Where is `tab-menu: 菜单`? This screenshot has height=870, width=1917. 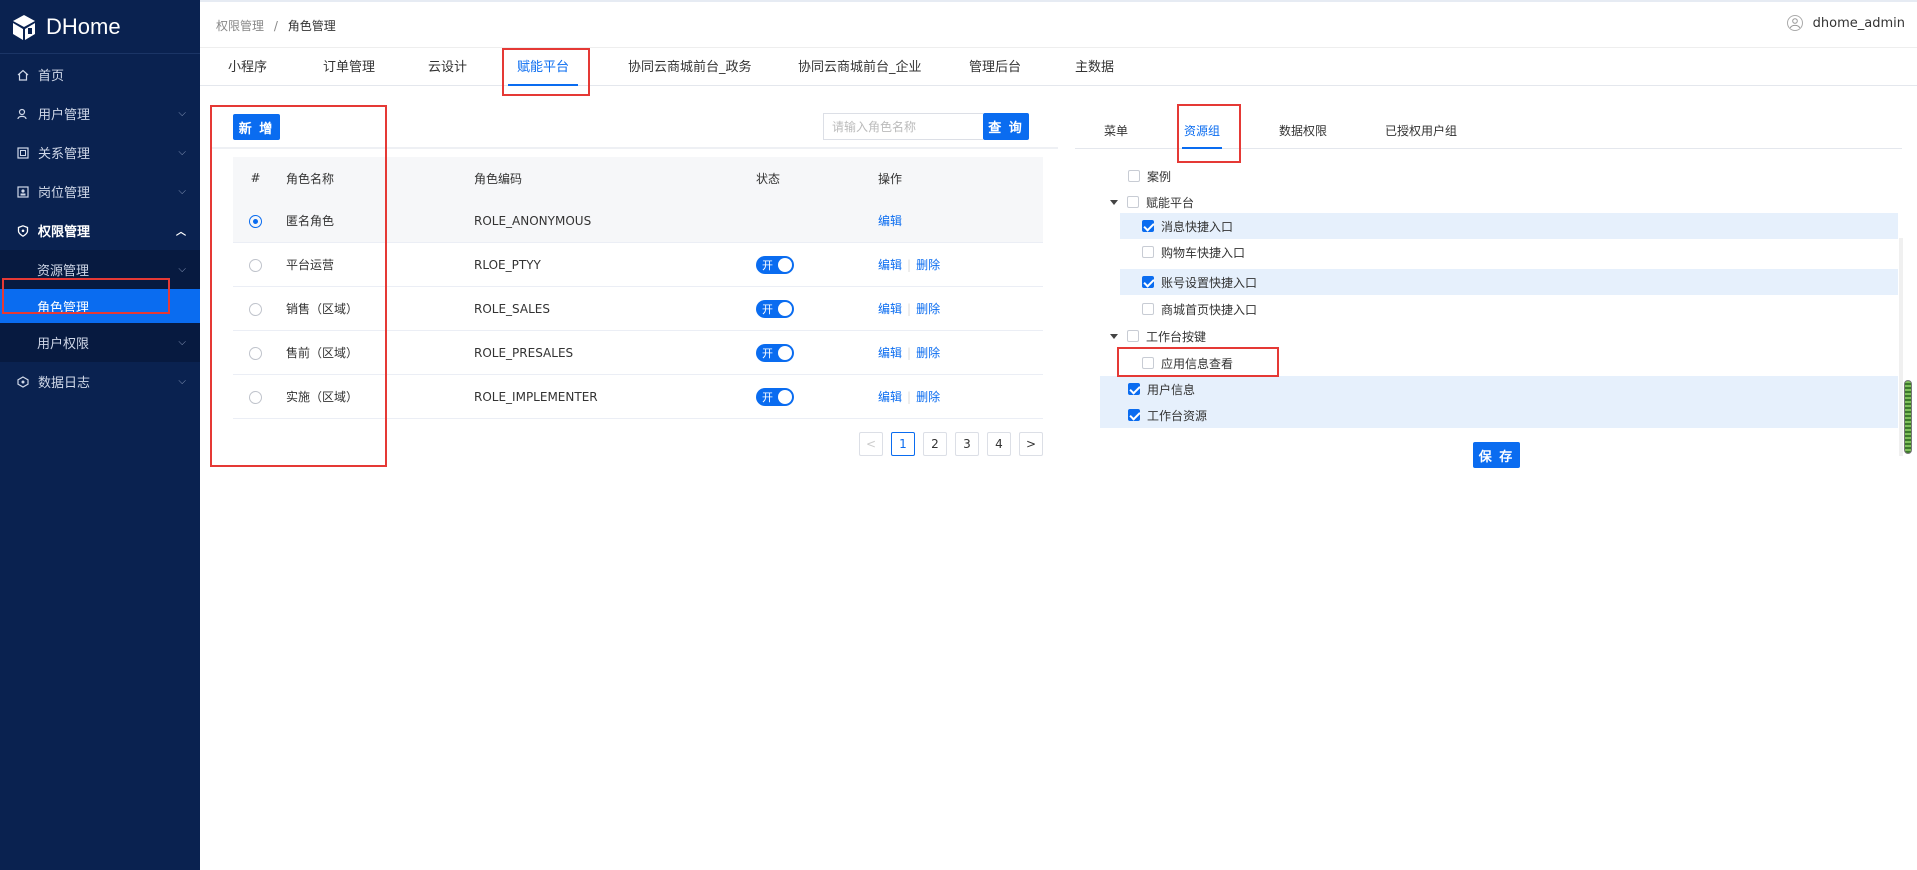 tab-menu: 菜单 is located at coordinates (1116, 132).